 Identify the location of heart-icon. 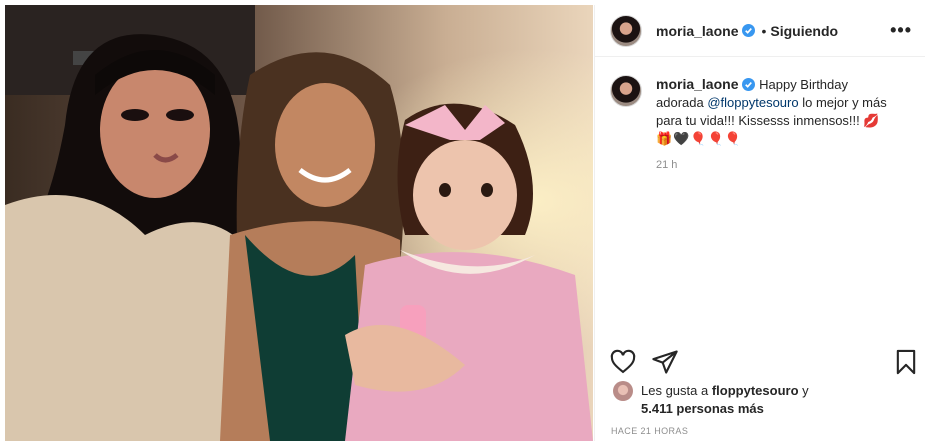
(623, 362).